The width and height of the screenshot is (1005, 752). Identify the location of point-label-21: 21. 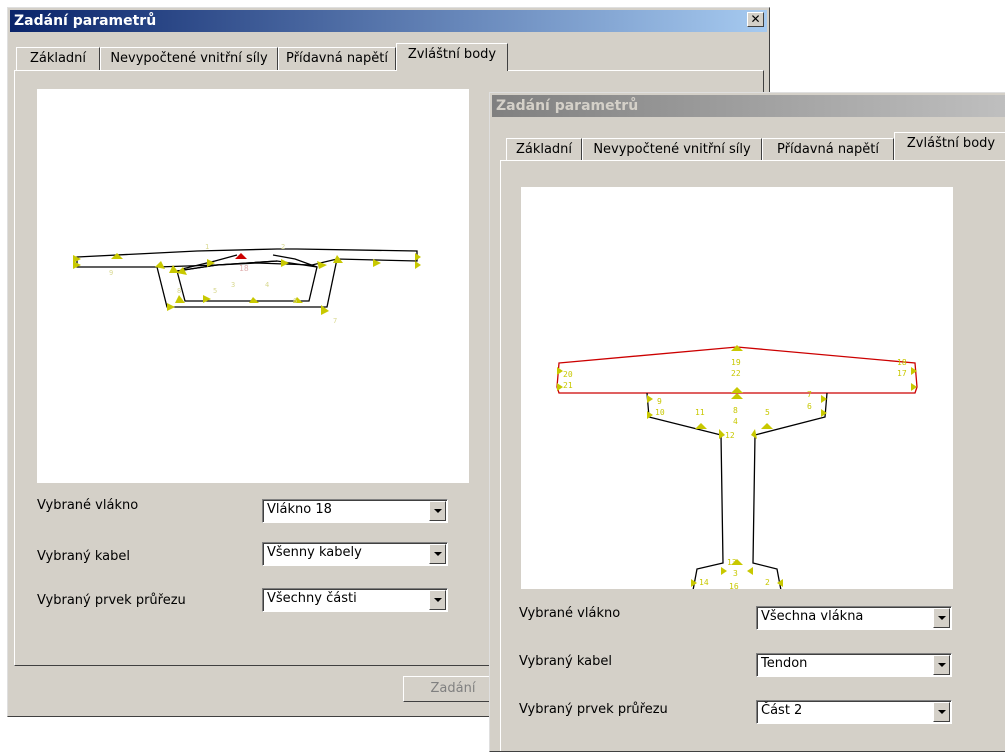
(568, 385).